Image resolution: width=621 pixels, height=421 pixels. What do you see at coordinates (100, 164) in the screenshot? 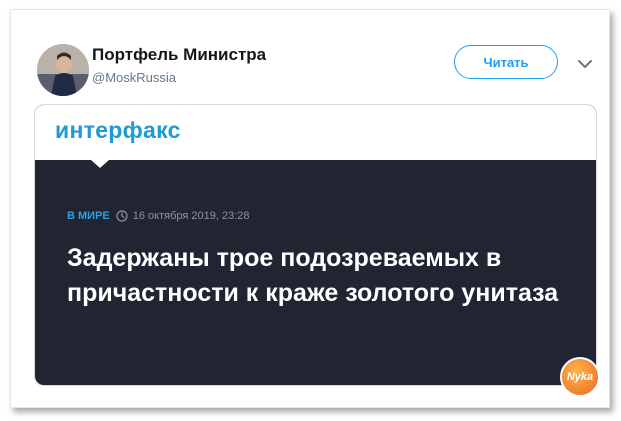
I see `header-notch` at bounding box center [100, 164].